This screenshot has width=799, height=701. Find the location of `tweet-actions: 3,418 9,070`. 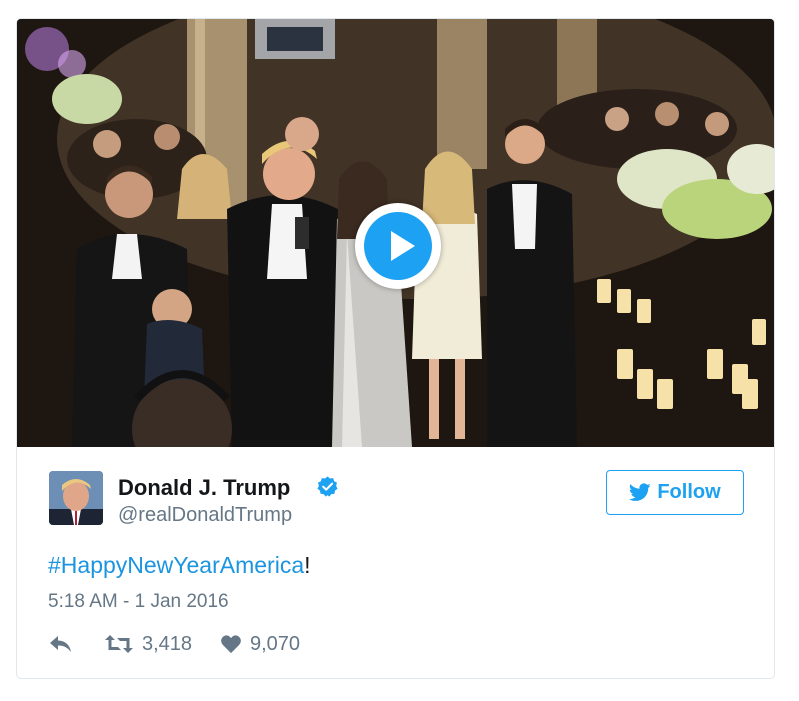

tweet-actions: 3,418 9,070 is located at coordinates (248, 644).